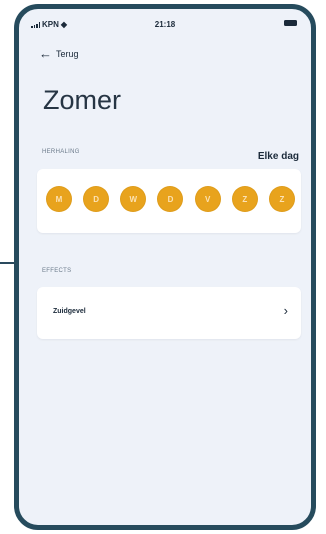  Describe the element at coordinates (69, 311) in the screenshot. I see `effect-item-label: Zuidgevel` at that location.